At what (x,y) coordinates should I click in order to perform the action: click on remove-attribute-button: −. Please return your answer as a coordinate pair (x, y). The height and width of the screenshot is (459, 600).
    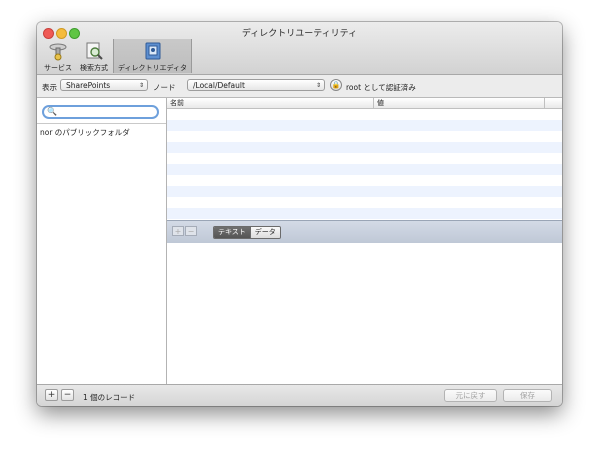
    Looking at the image, I should click on (191, 231).